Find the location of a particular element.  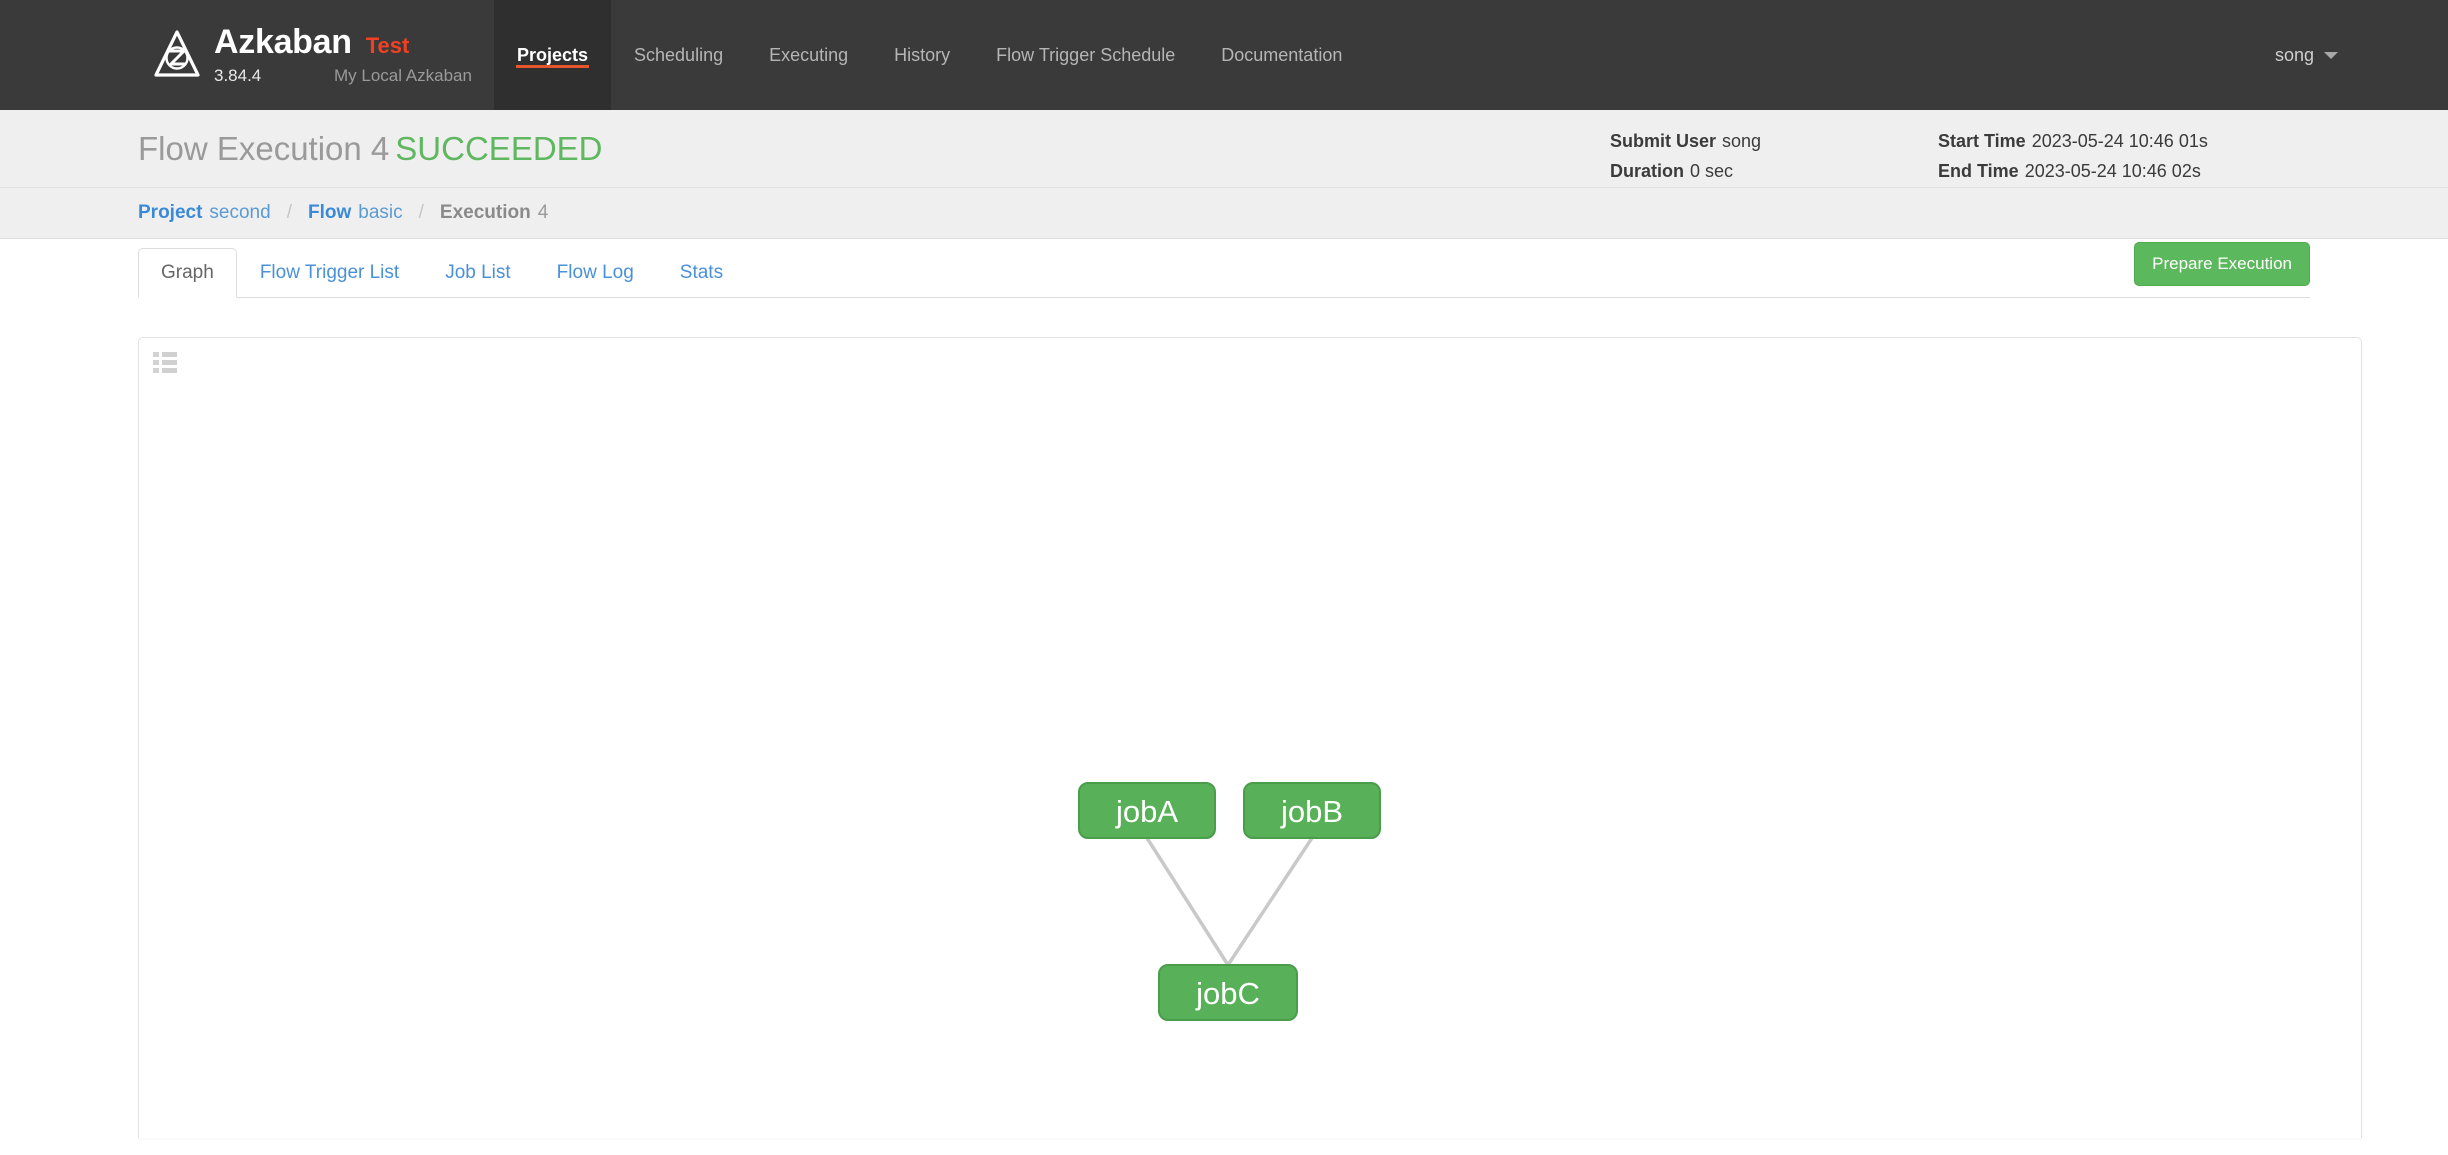

meta-label: Duration is located at coordinates (1647, 171).